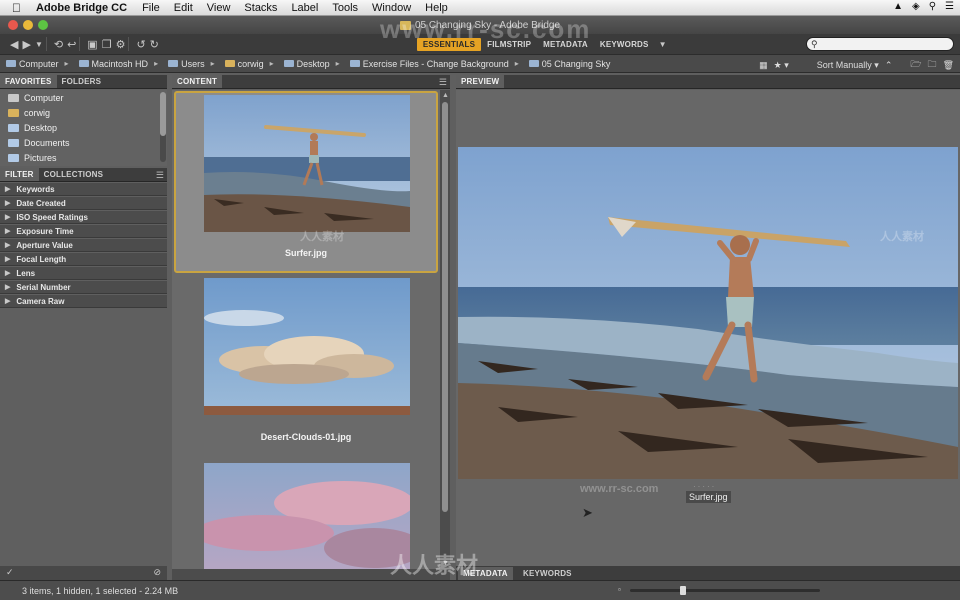  Describe the element at coordinates (83, 157) in the screenshot. I see `favorite-item-pictures: Pictures` at that location.